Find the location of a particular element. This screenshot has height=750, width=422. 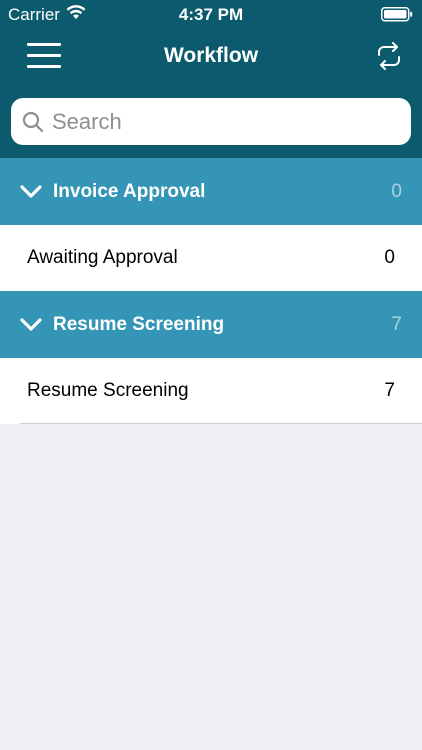

search-bar is located at coordinates (211, 121).